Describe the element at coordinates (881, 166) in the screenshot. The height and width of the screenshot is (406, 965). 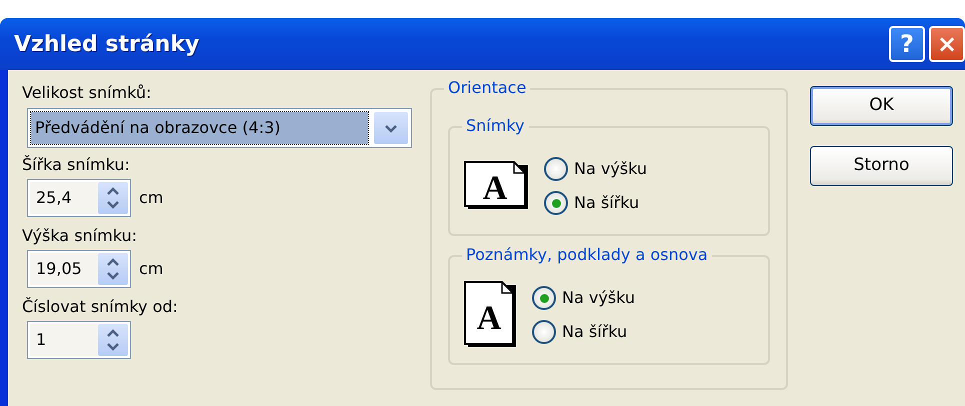
I see `cancel-button: Storno` at that location.